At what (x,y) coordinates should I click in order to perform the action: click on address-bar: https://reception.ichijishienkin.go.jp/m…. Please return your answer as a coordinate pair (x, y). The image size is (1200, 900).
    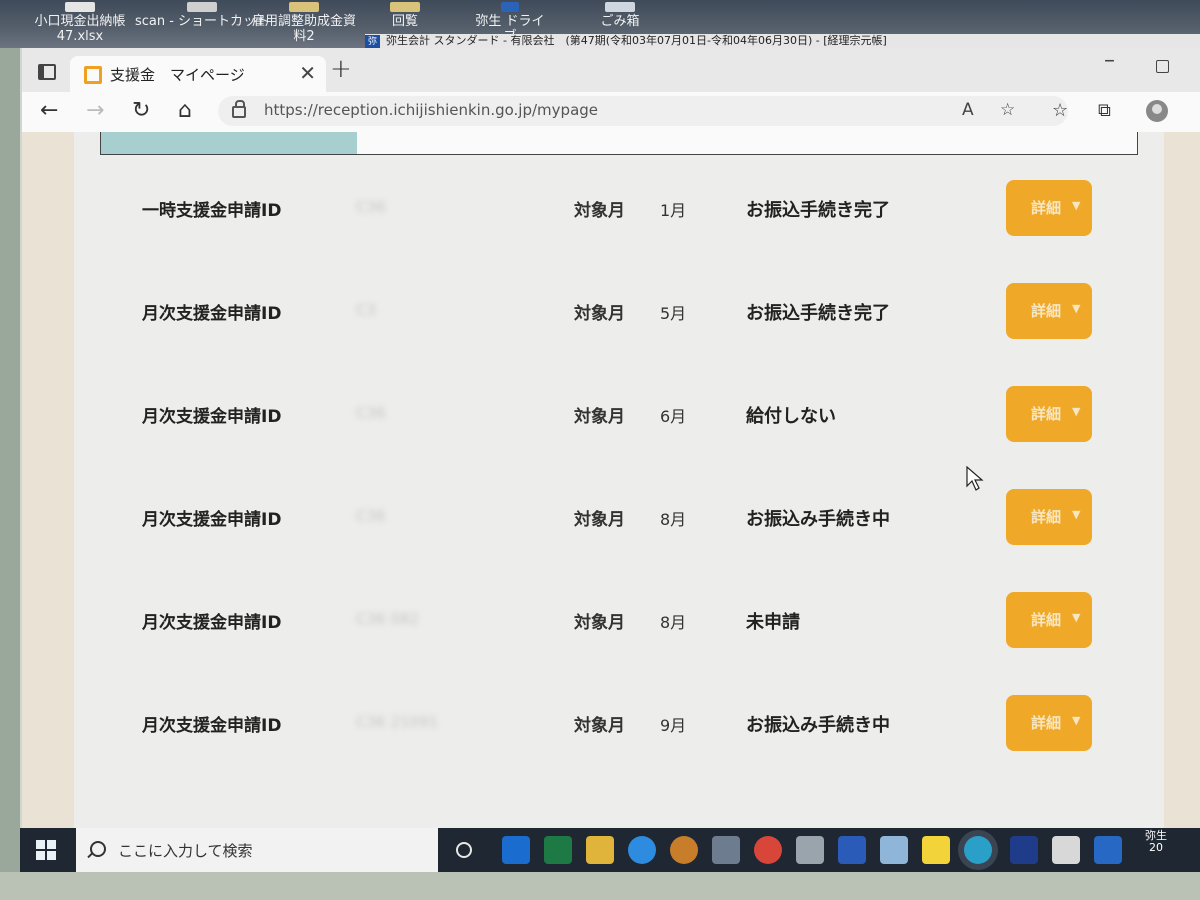
    Looking at the image, I should click on (643, 111).